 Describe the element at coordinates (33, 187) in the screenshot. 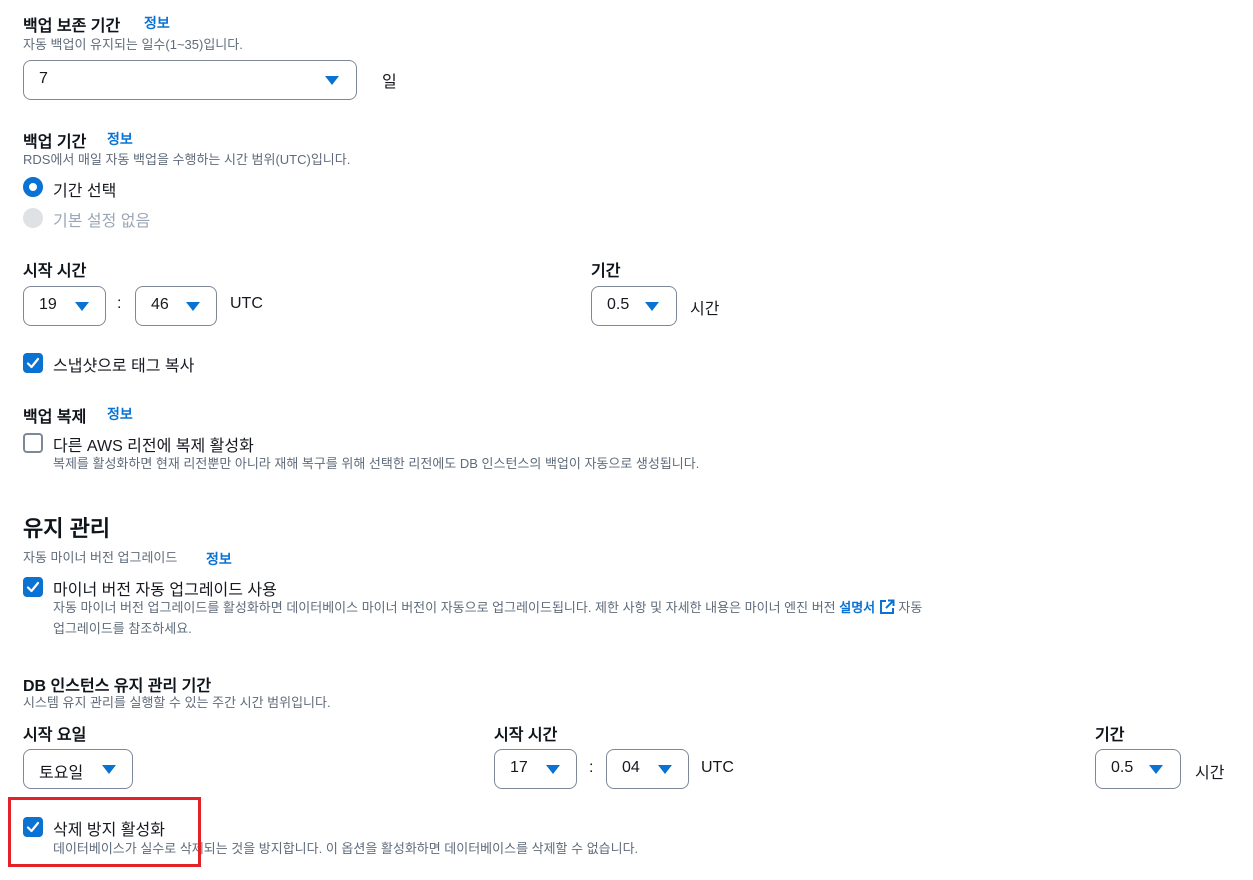

I see `radio-select-window` at that location.